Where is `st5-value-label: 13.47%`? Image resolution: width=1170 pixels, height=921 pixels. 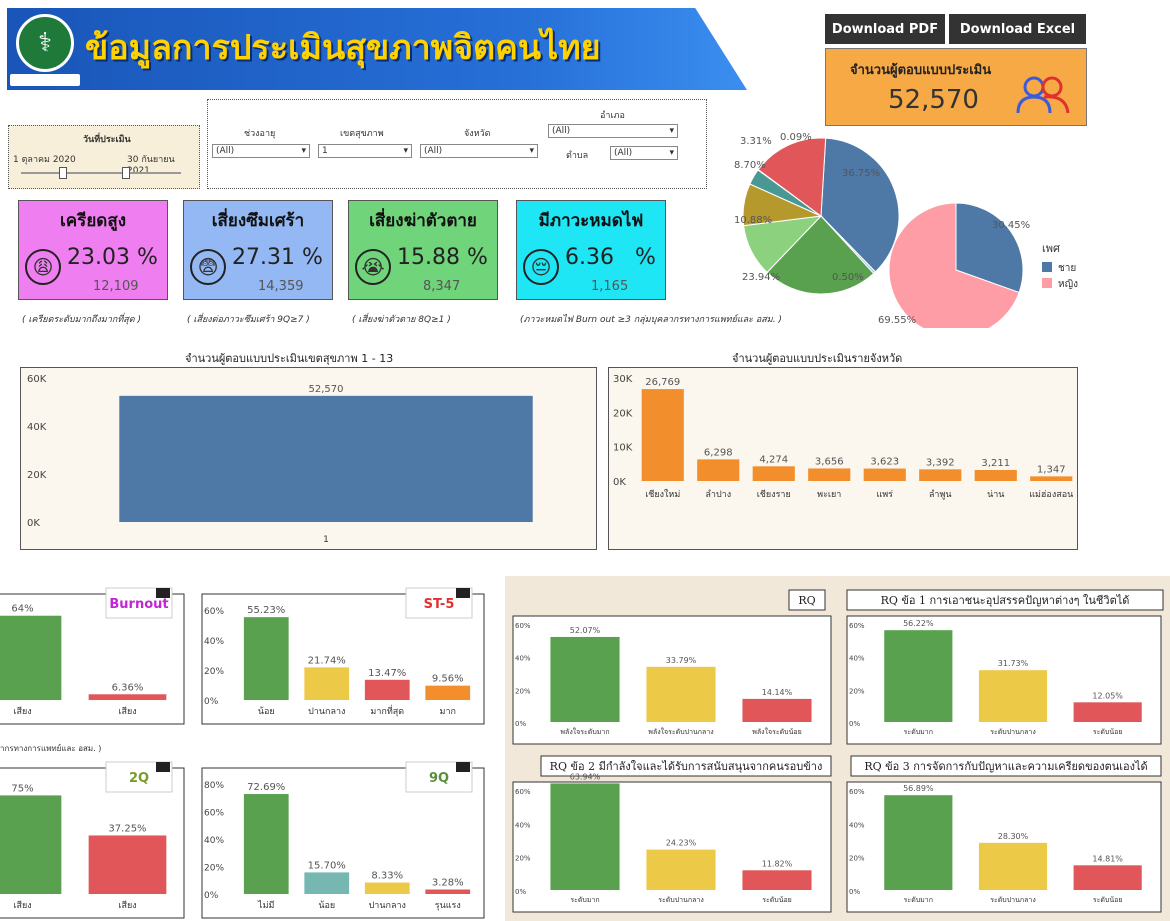
st5-value-label: 13.47% is located at coordinates (387, 673).